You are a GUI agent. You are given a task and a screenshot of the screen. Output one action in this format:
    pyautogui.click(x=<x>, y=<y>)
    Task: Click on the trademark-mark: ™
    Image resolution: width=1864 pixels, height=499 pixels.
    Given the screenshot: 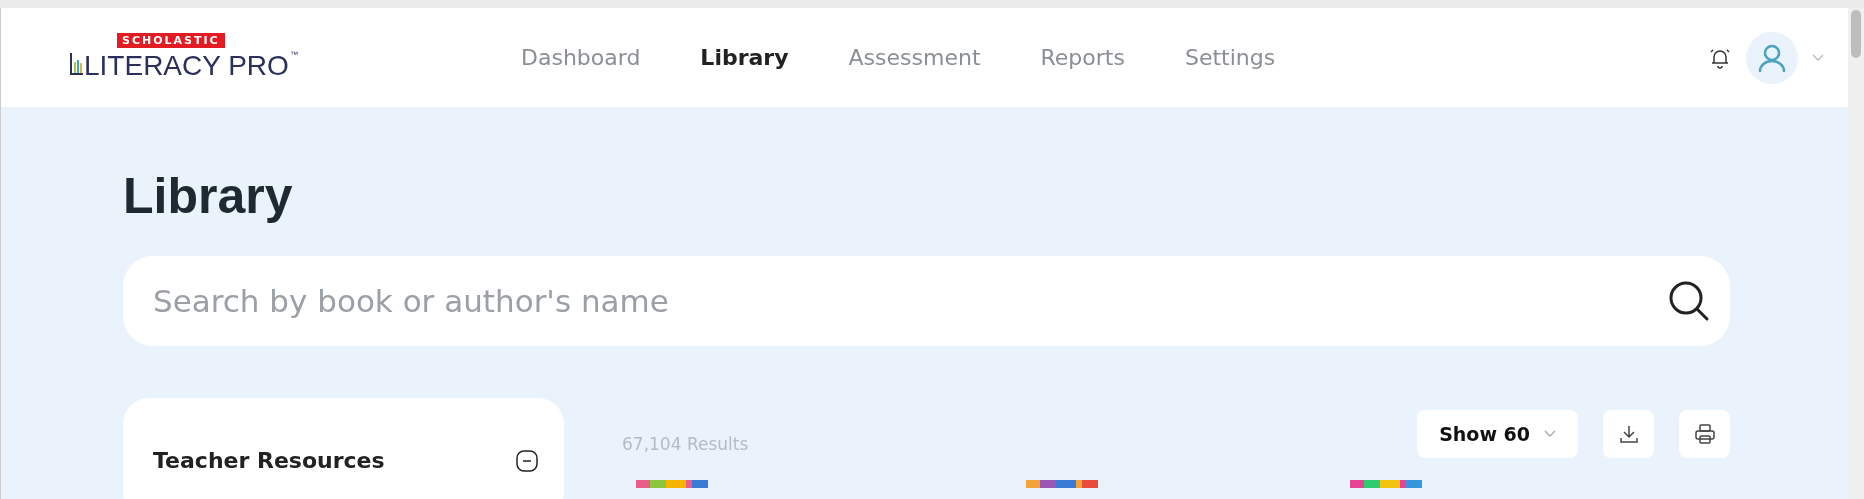 What is the action you would take?
    pyautogui.click(x=293, y=54)
    